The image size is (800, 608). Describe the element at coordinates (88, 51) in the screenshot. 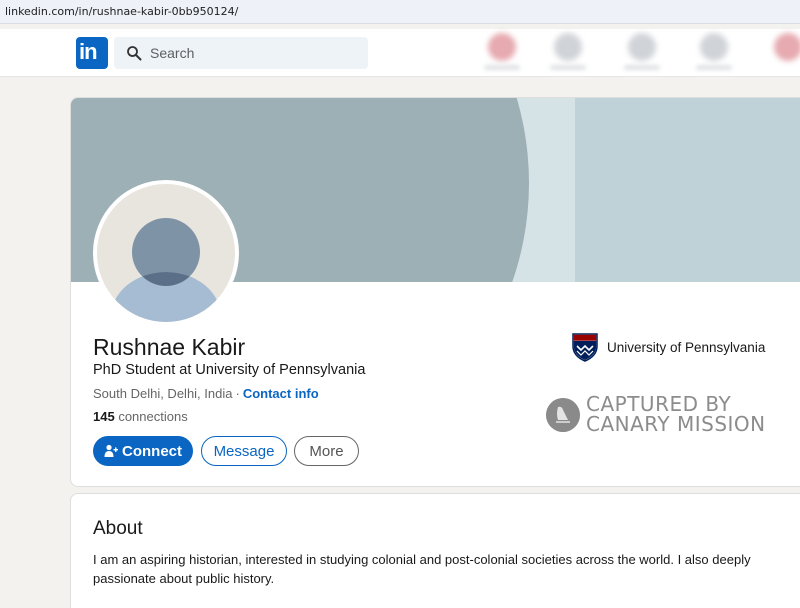

I see `linkedin-logo-text: in` at that location.